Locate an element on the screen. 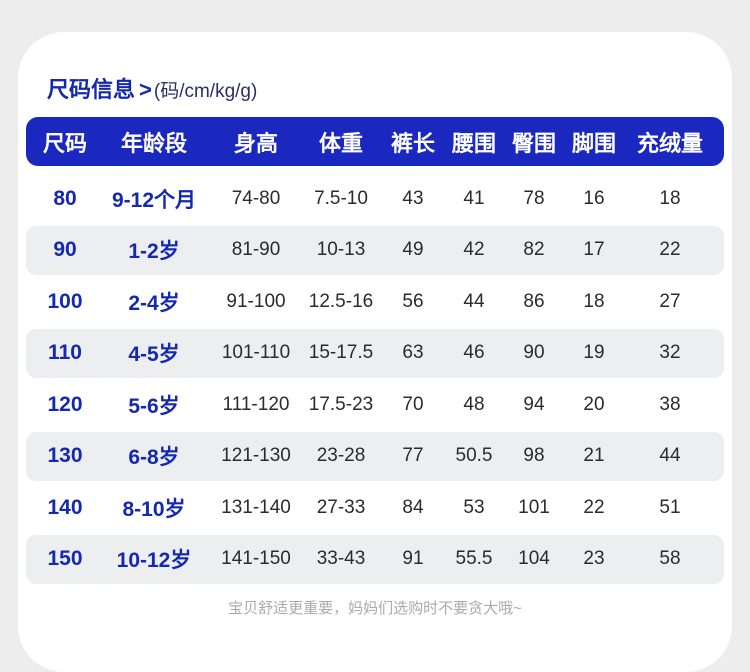  cell-hip: 86 is located at coordinates (534, 301).